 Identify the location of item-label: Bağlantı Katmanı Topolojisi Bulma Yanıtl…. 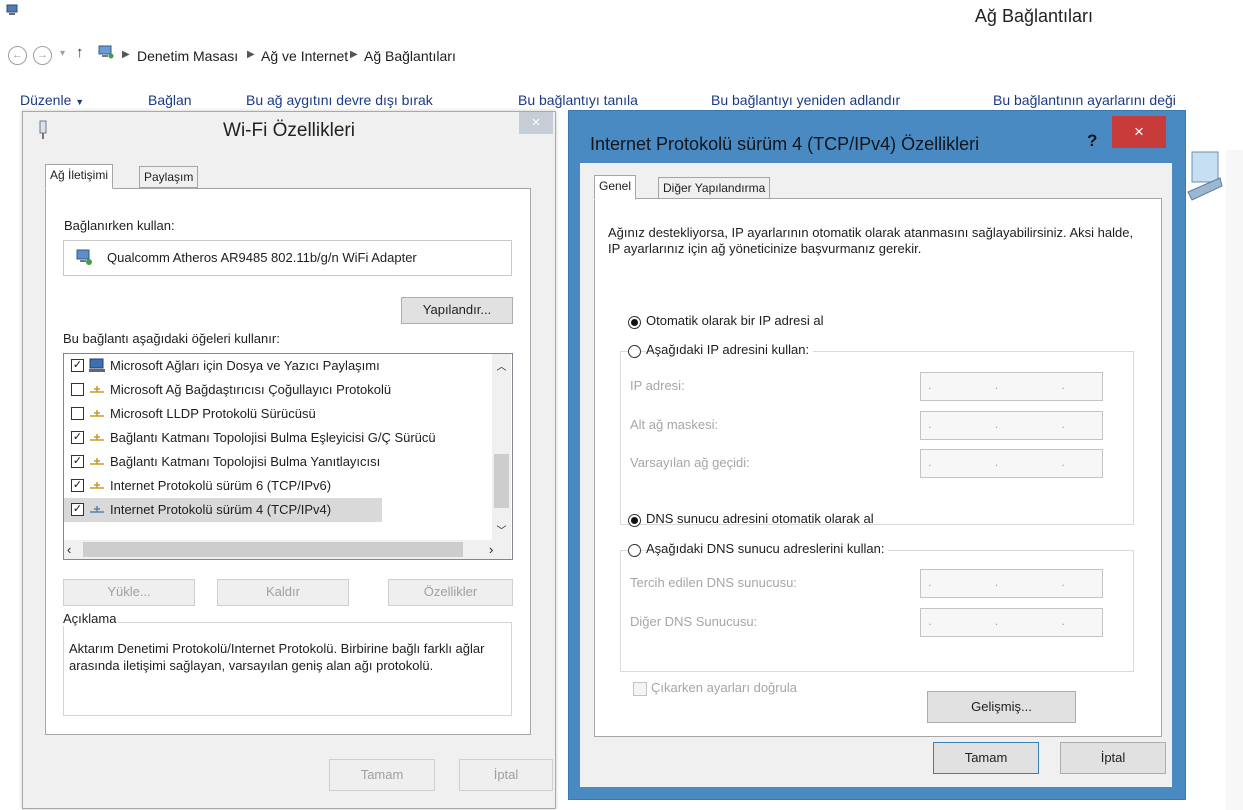
(245, 461).